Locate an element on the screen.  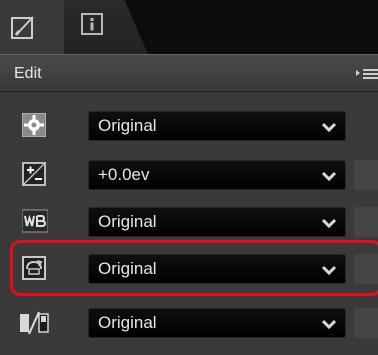
settings-row-exposure: +0.0ev is located at coordinates (189, 175).